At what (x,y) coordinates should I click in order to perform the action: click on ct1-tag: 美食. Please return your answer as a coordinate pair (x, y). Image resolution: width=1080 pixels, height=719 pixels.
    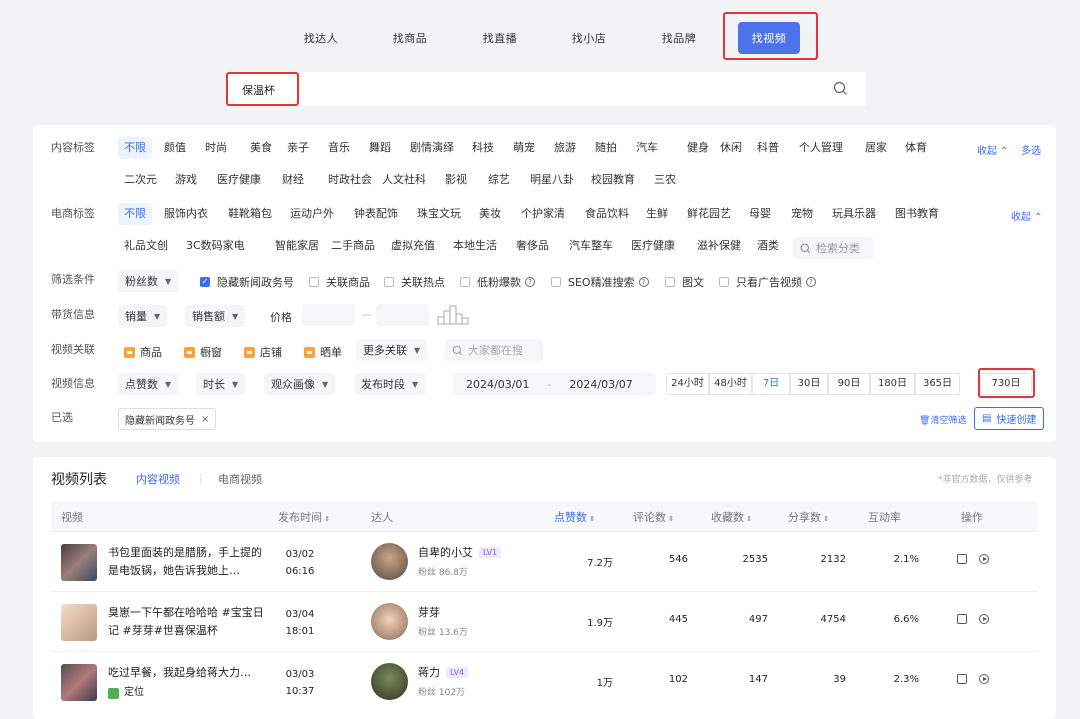
    Looking at the image, I should click on (261, 148).